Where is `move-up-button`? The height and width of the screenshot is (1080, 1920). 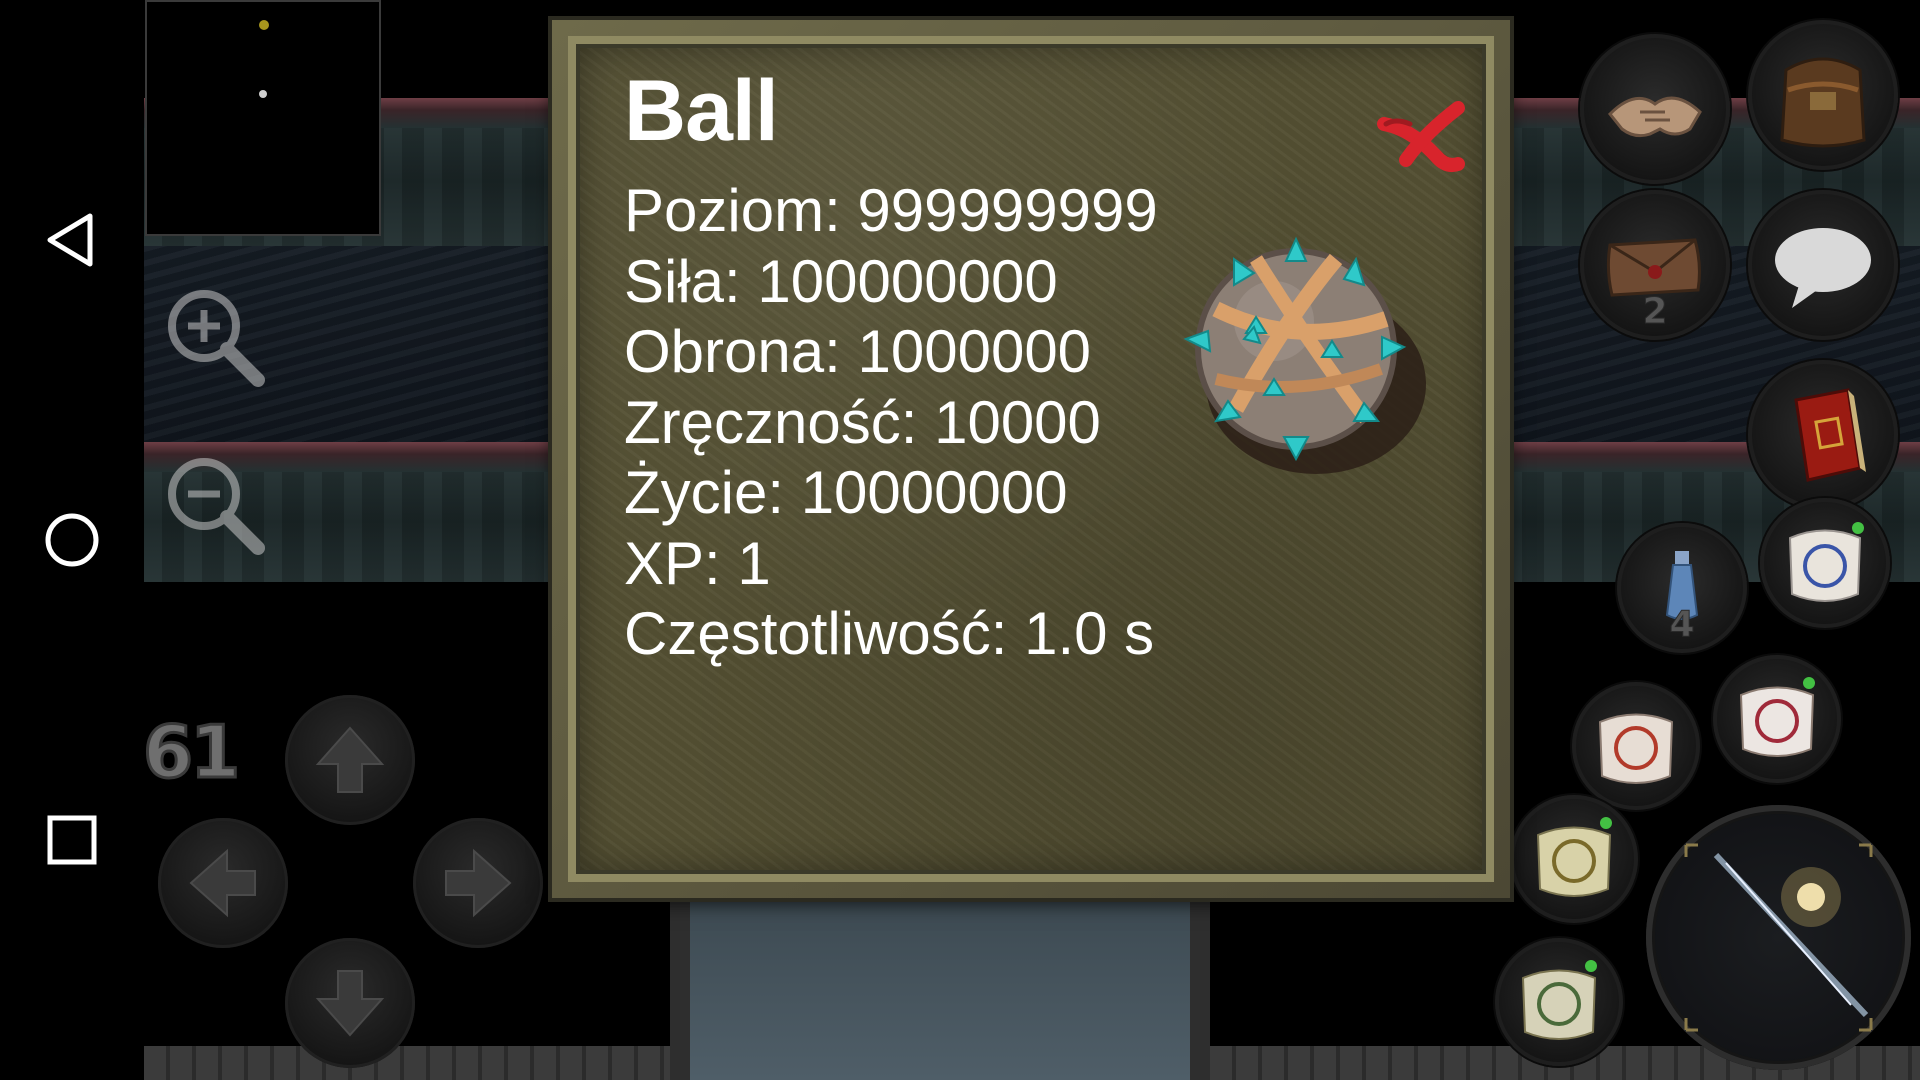 move-up-button is located at coordinates (350, 760).